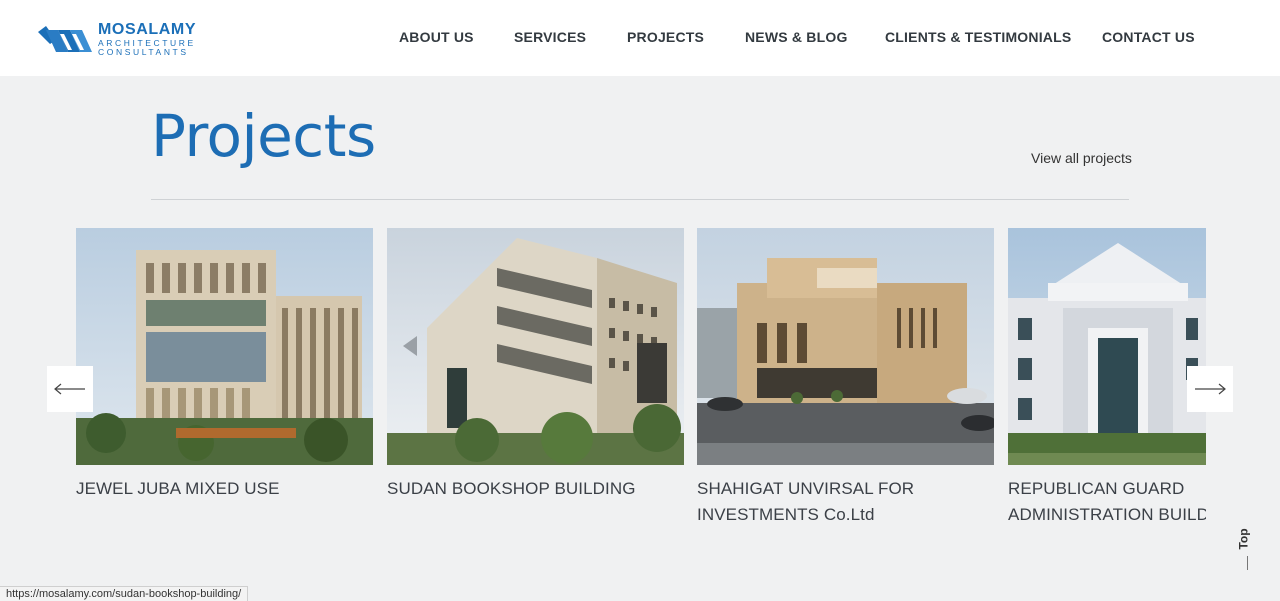 The image size is (1280, 601). Describe the element at coordinates (511, 488) in the screenshot. I see `project-title: SUDAN BOOKSHOP BUILDING` at that location.